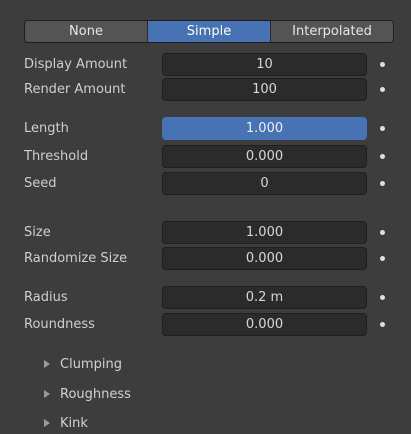  Describe the element at coordinates (37, 232) in the screenshot. I see `size-label: Size` at that location.